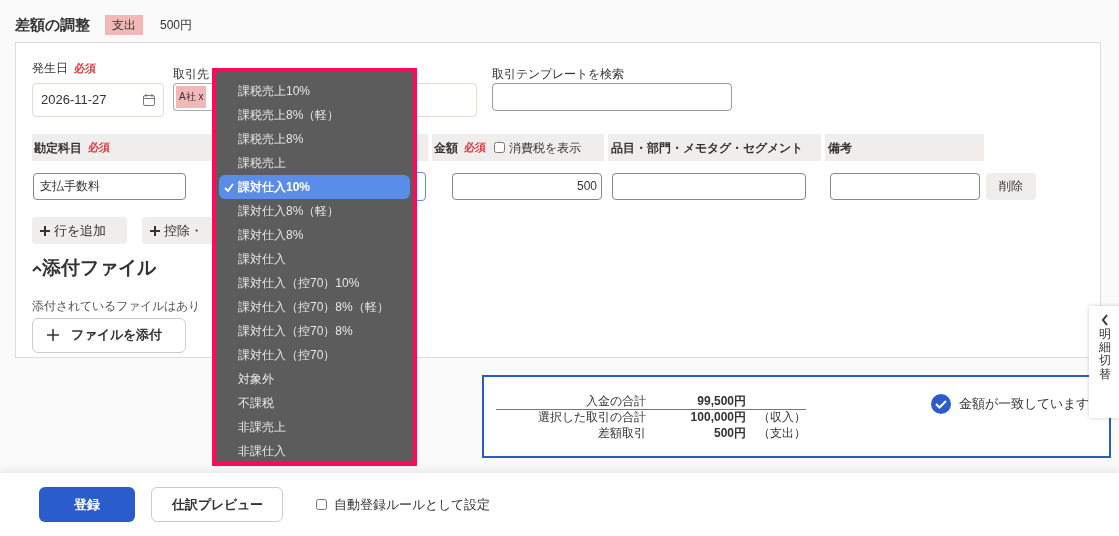 This screenshot has height=536, width=1119. What do you see at coordinates (176, 25) in the screenshot?
I see `header-amount: 500円` at bounding box center [176, 25].